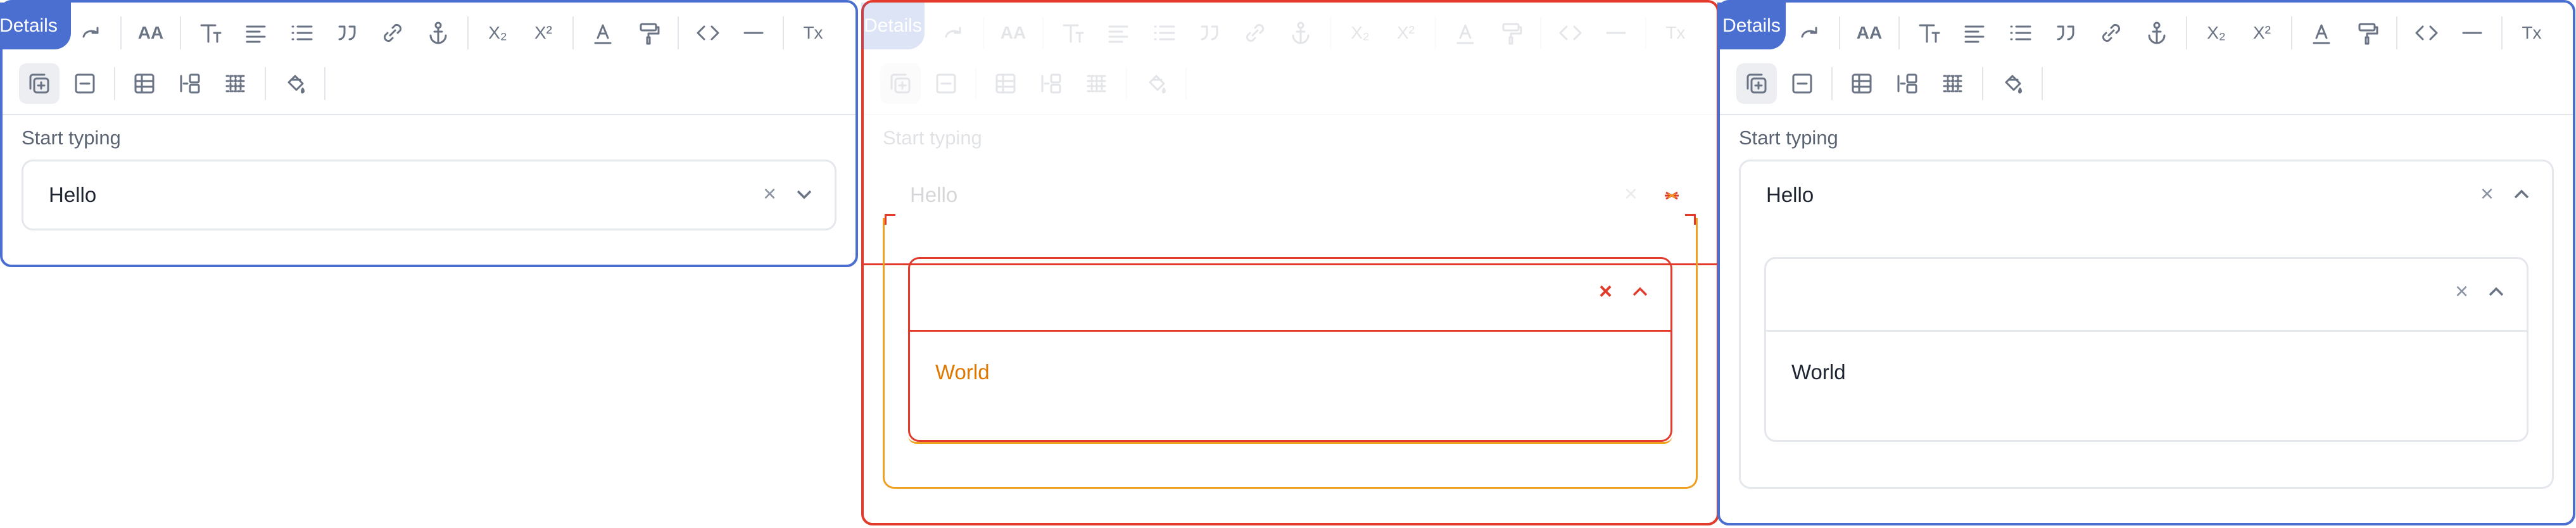 Image resolution: width=2576 pixels, height=528 pixels. I want to click on dropdown-panel: × World, so click(2146, 349).